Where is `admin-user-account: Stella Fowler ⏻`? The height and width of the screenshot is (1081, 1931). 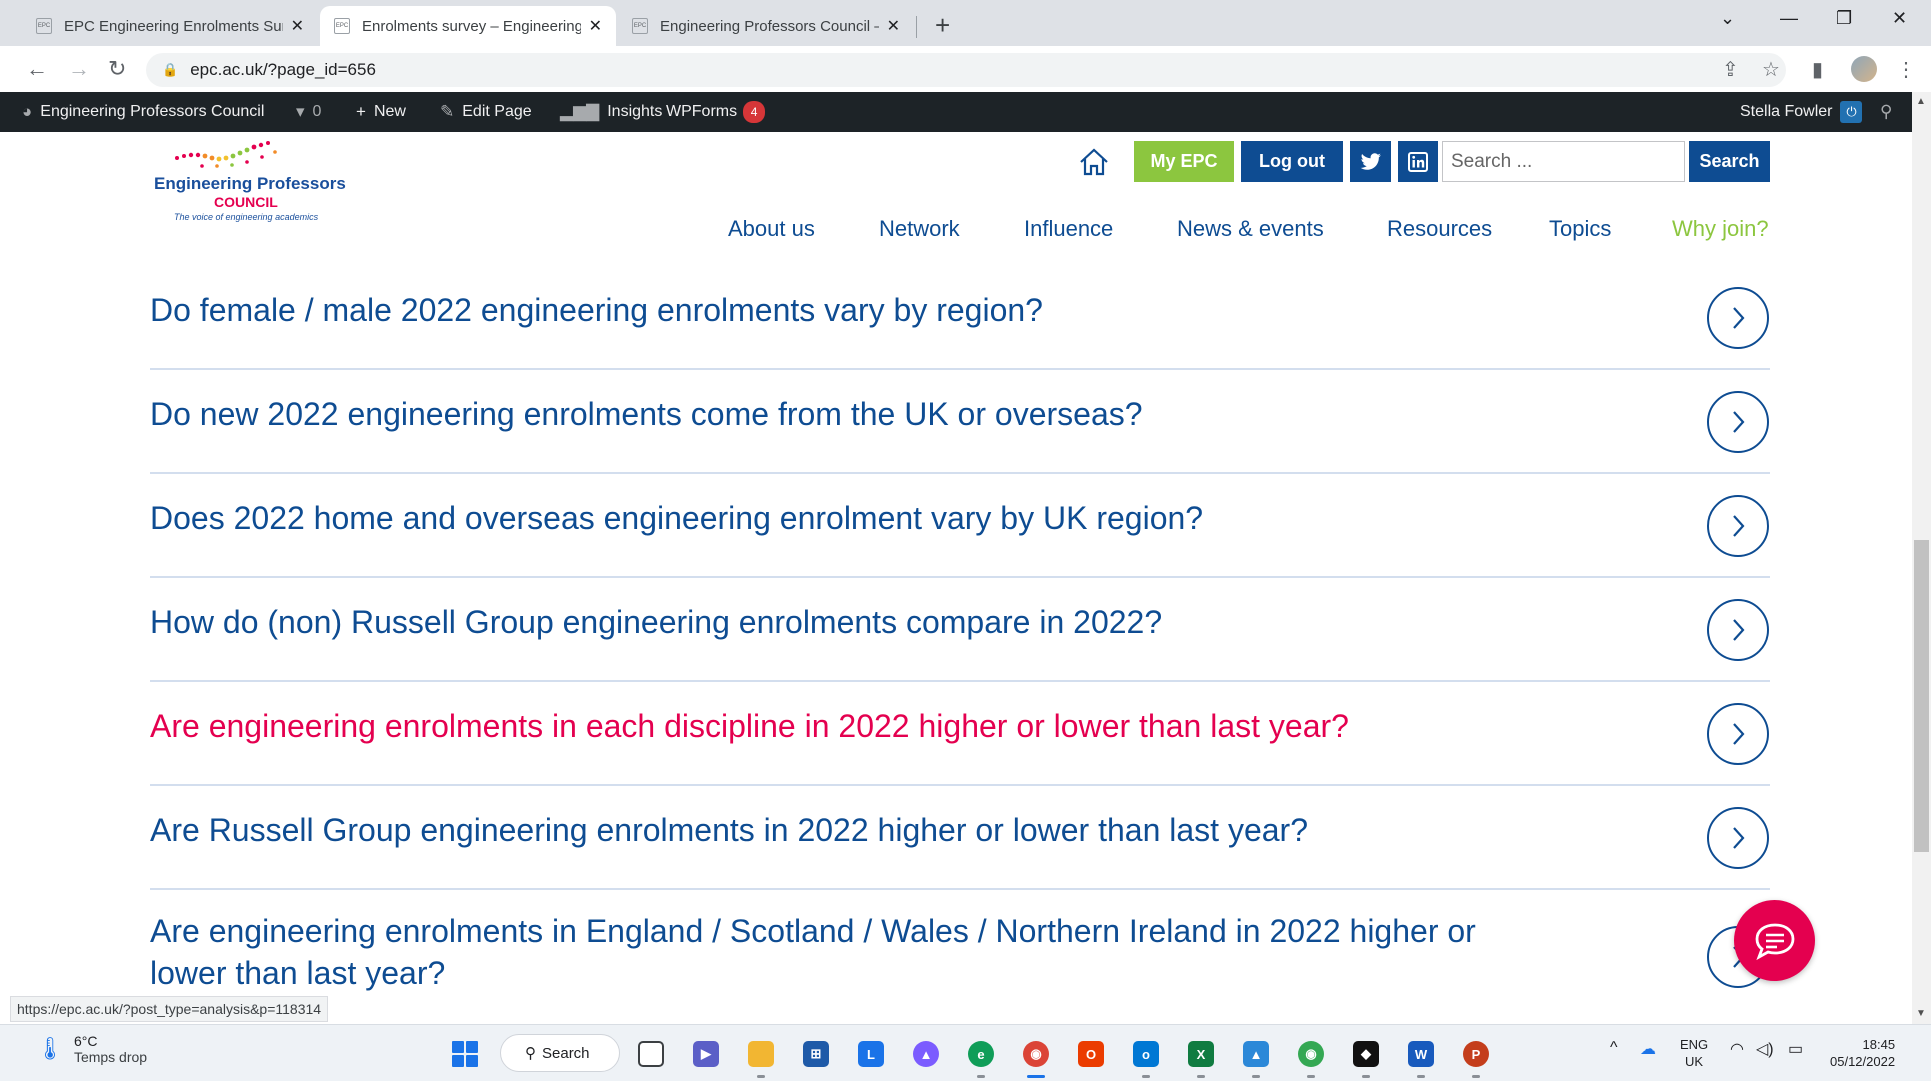 admin-user-account: Stella Fowler ⏻ is located at coordinates (1801, 112).